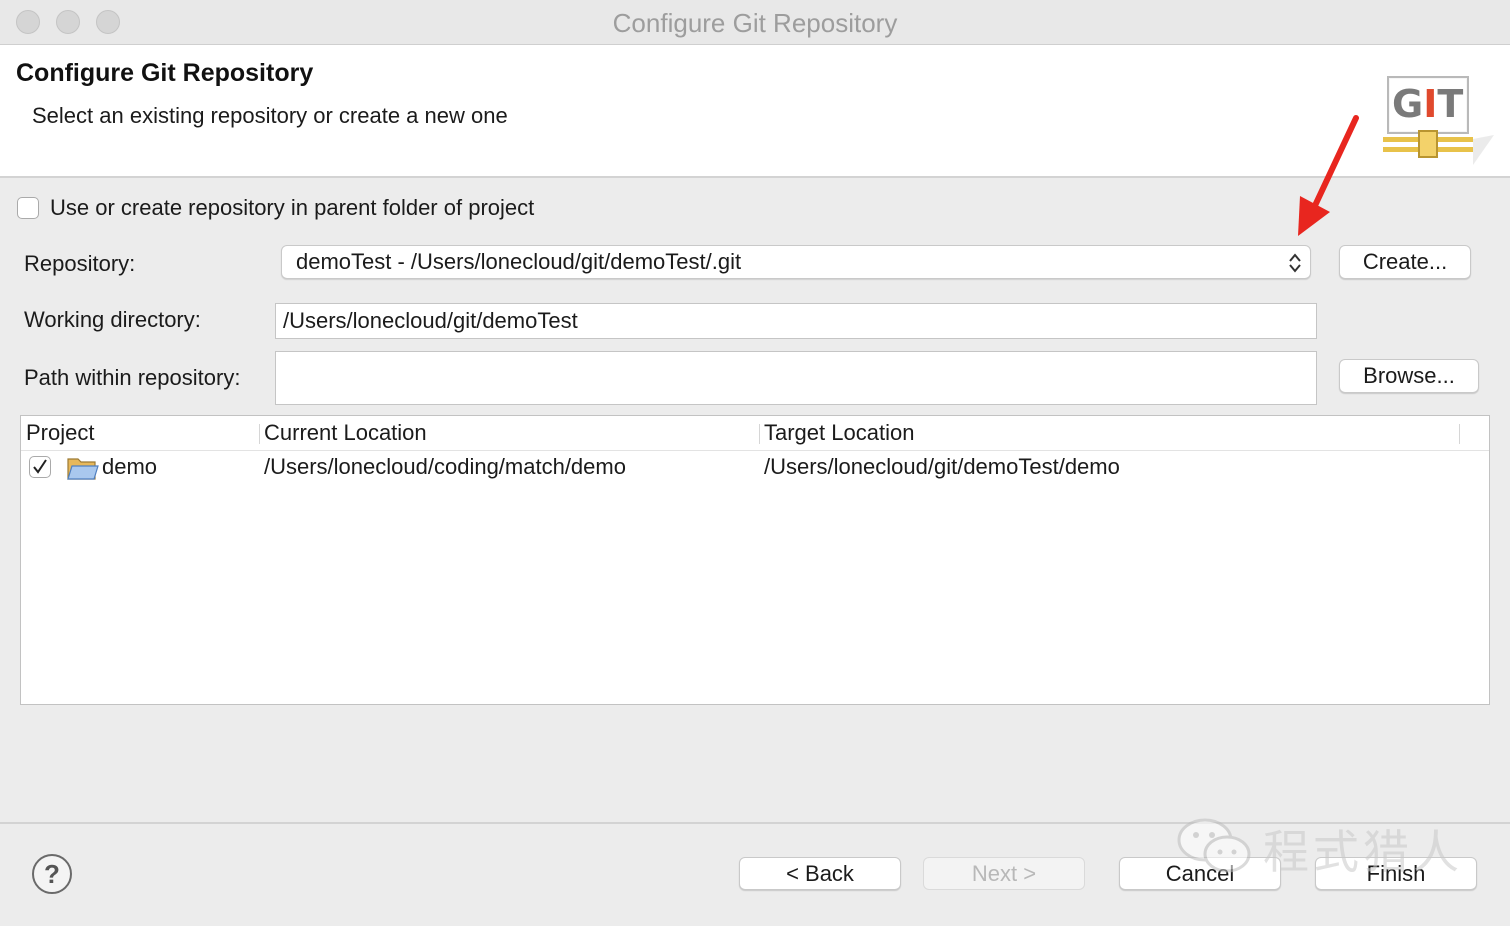 This screenshot has height=926, width=1510. Describe the element at coordinates (52, 874) in the screenshot. I see `help-icon: ?` at that location.